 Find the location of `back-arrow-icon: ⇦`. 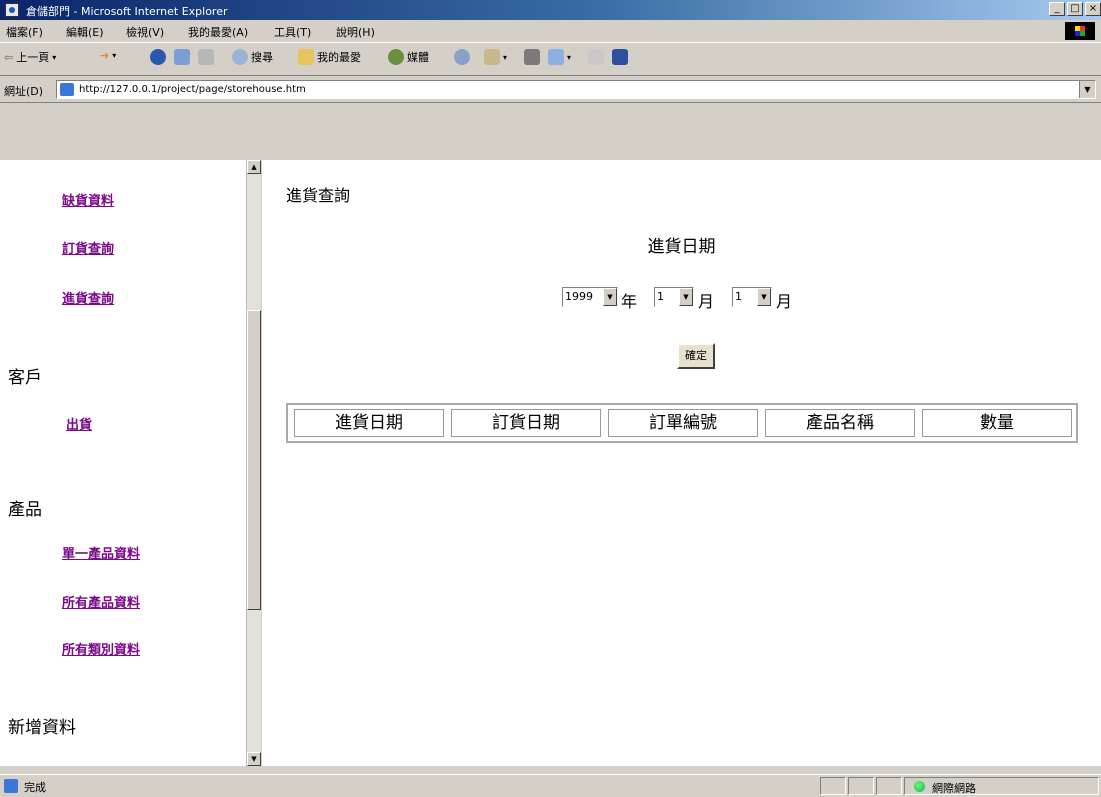

back-arrow-icon: ⇦ is located at coordinates (9, 57).